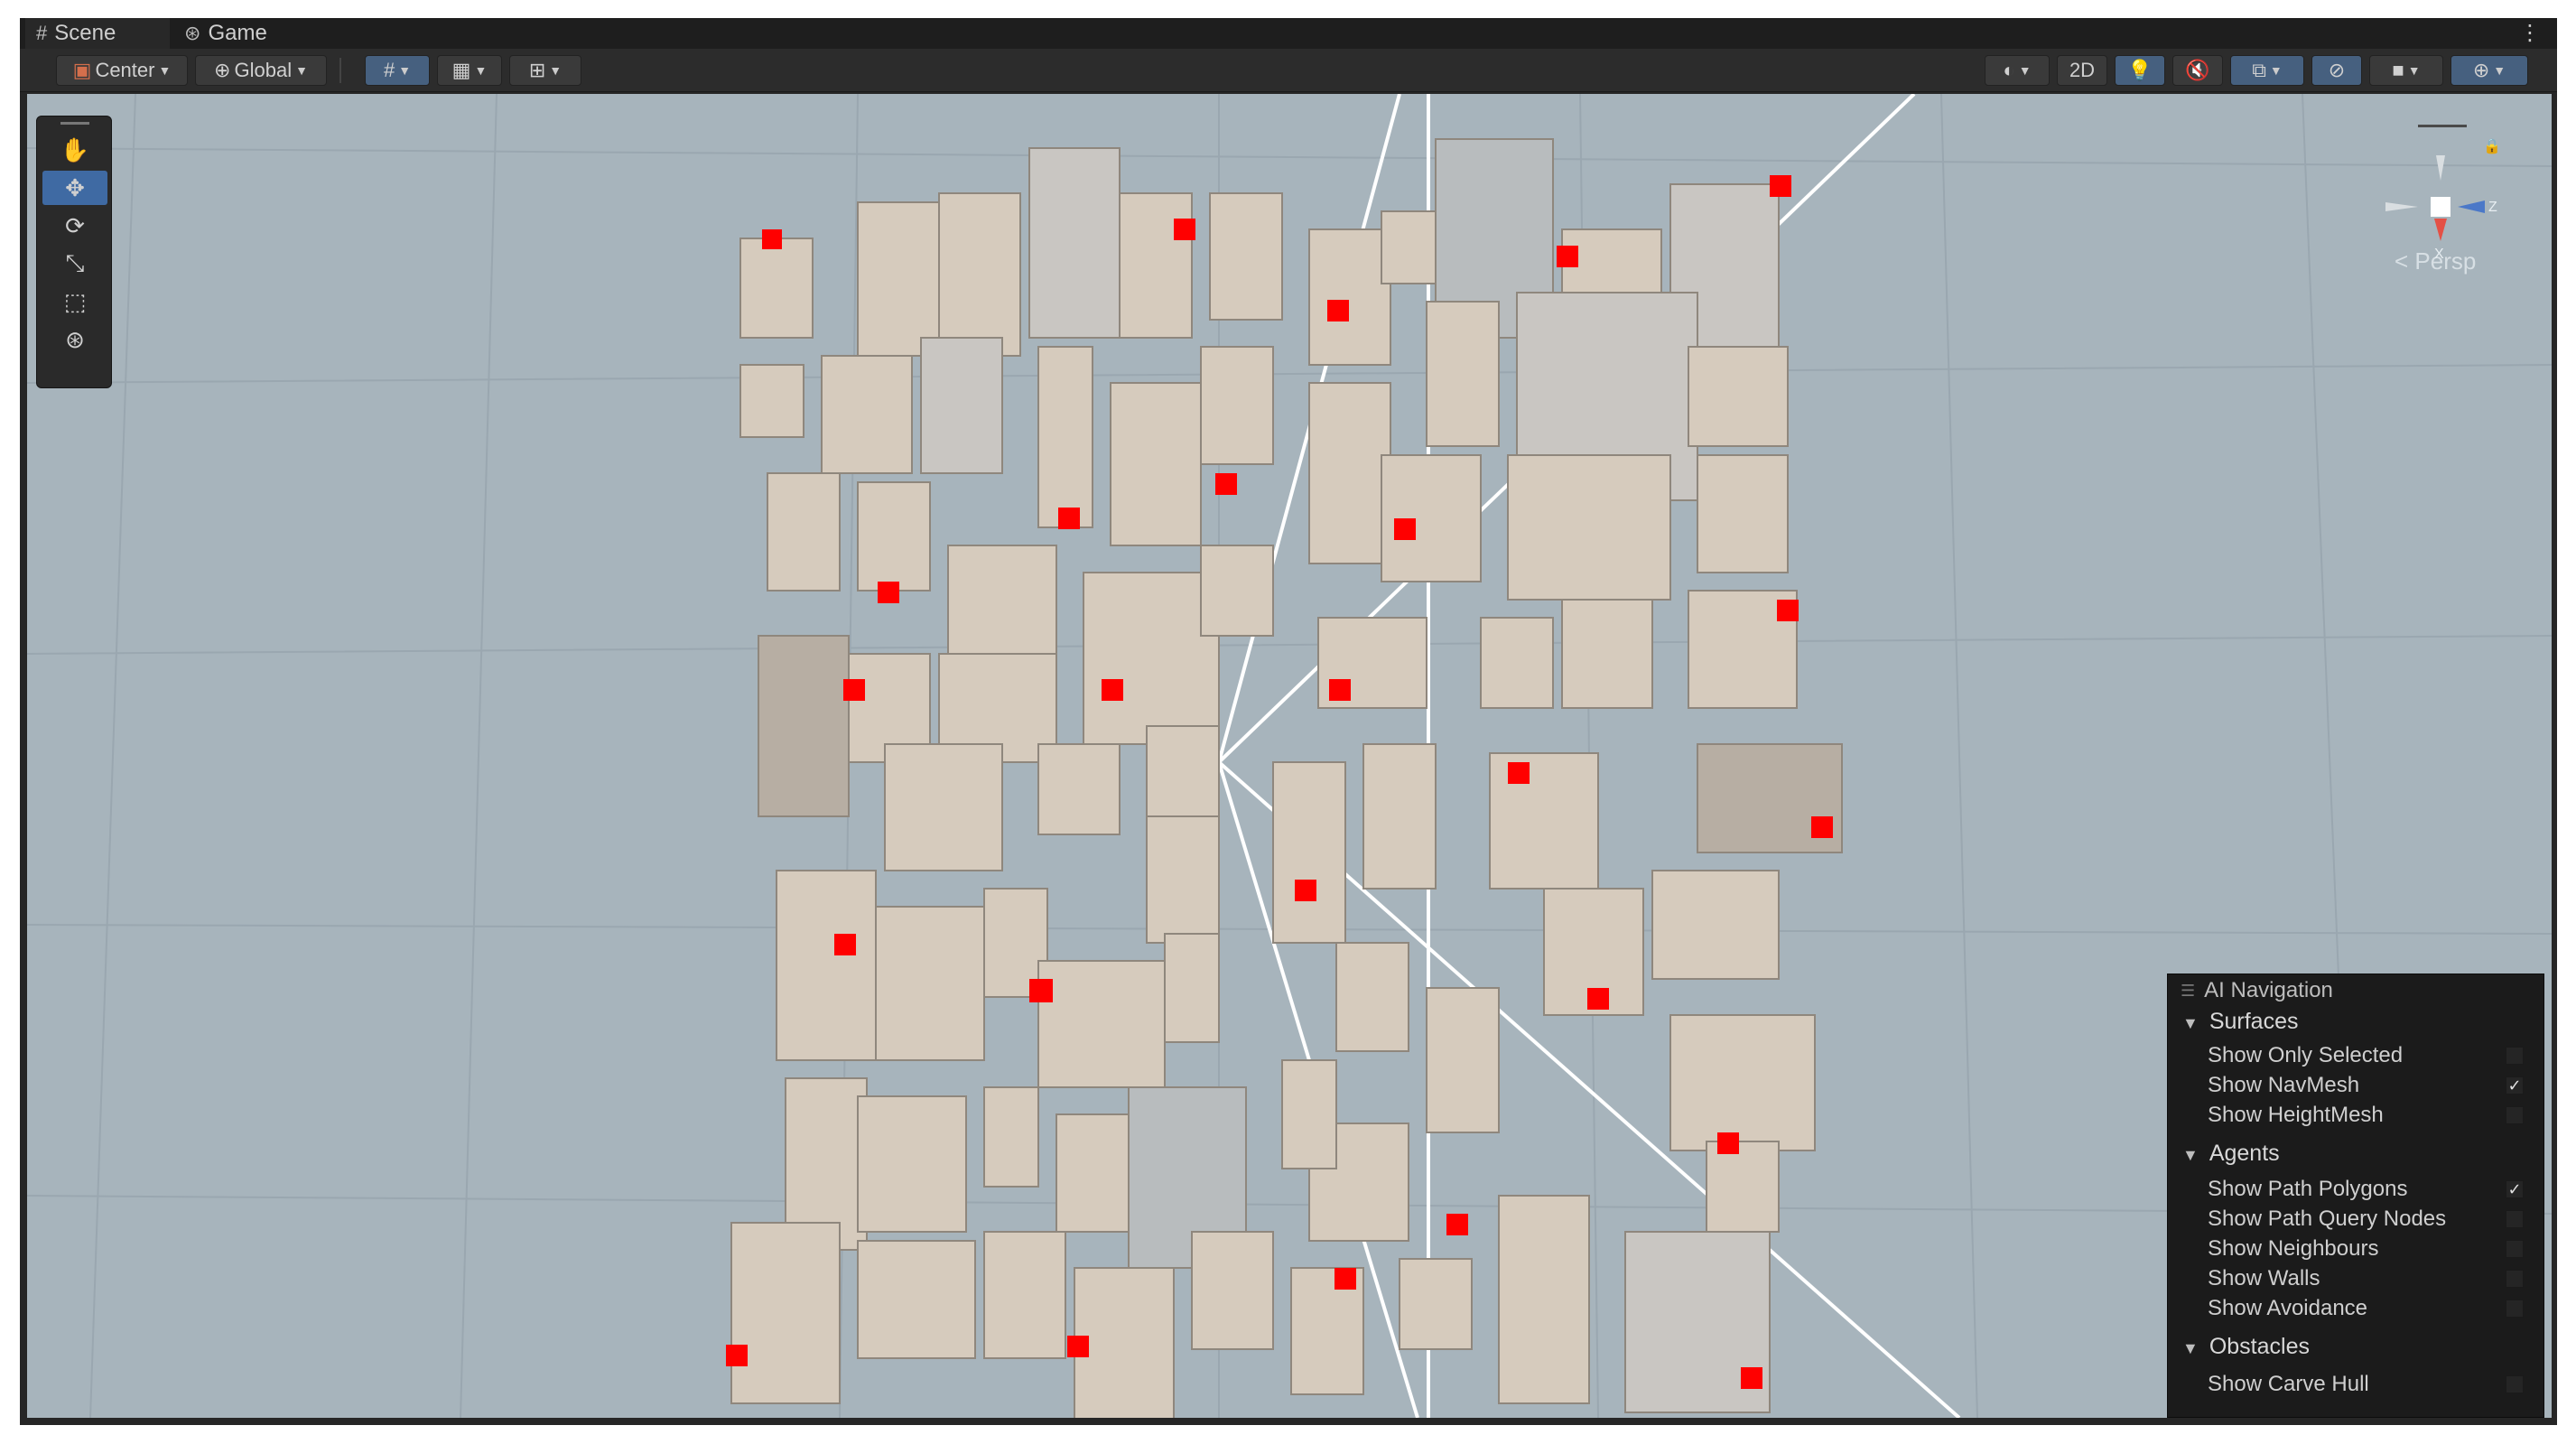 The image size is (2576, 1444). Describe the element at coordinates (42, 33) in the screenshot. I see `grid-icon: #` at that location.